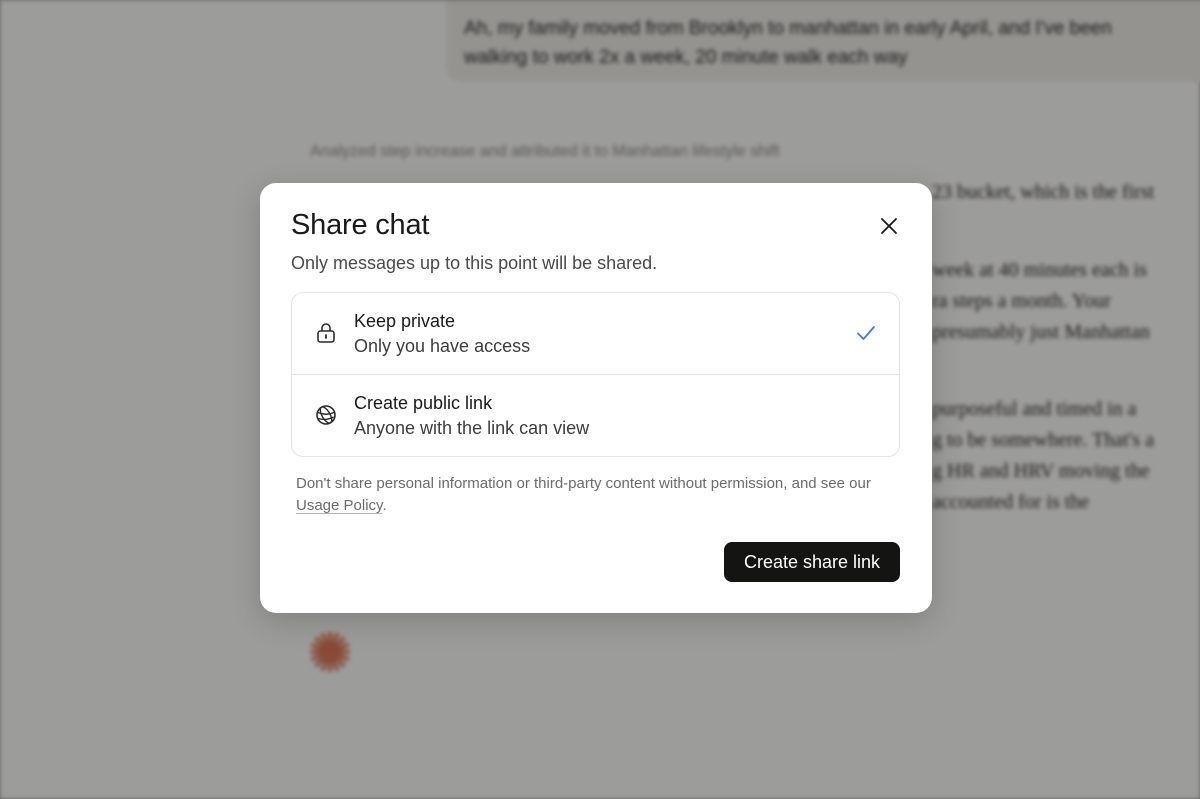  I want to click on disclaimer-end: ., so click(384, 505).